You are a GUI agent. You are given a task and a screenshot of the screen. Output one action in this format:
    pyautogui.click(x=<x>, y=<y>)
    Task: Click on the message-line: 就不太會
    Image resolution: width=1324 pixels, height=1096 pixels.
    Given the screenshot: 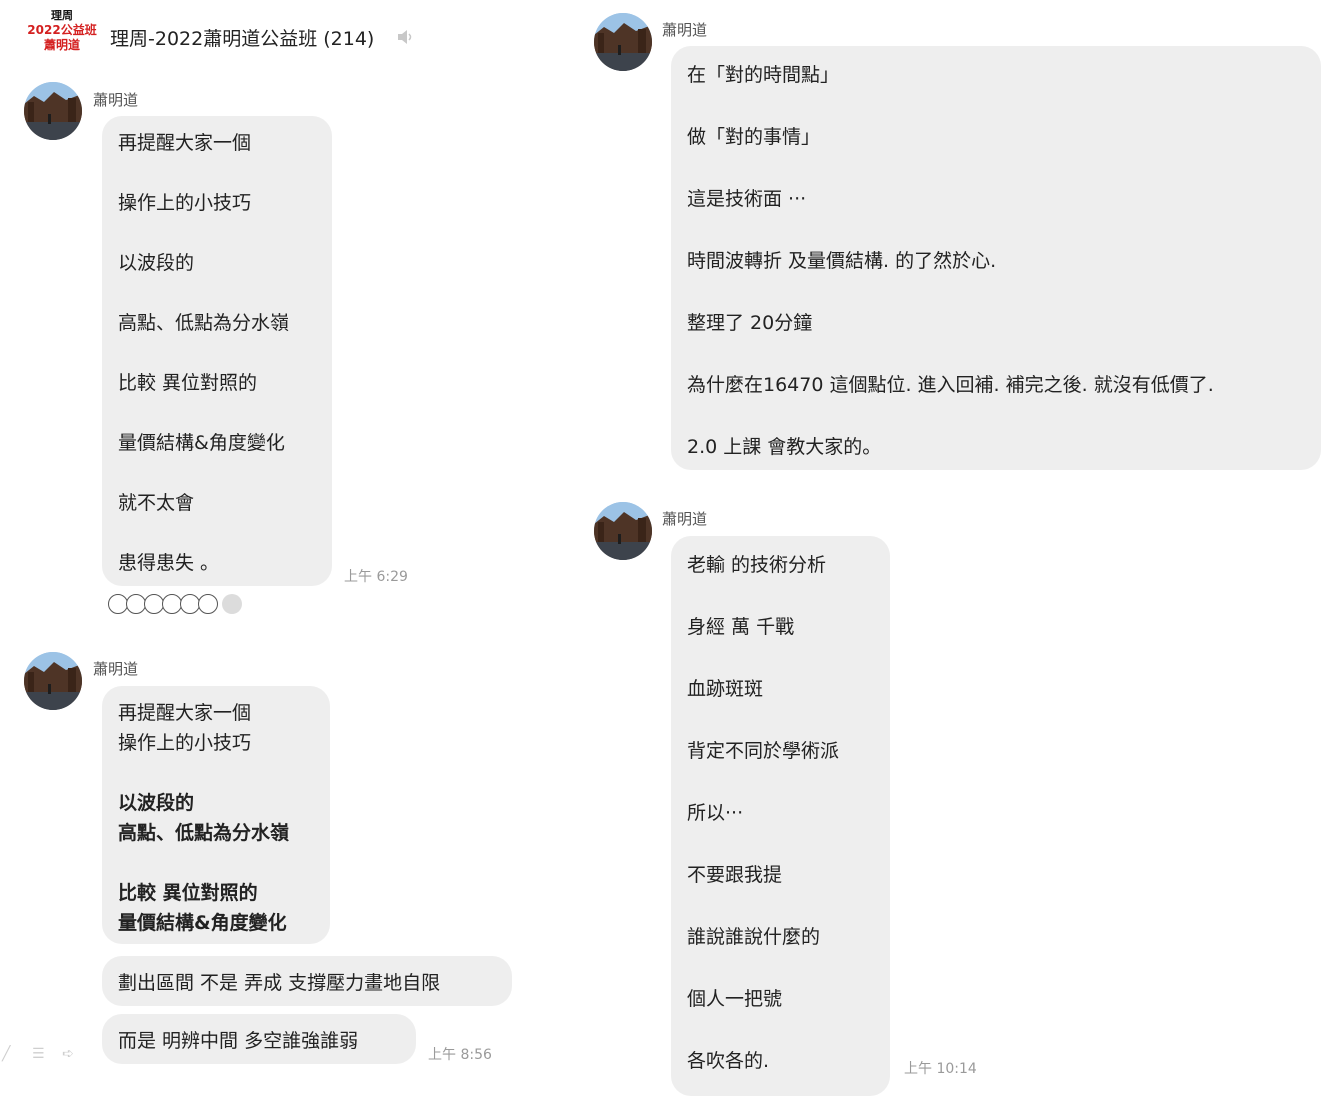 What is the action you would take?
    pyautogui.click(x=156, y=503)
    